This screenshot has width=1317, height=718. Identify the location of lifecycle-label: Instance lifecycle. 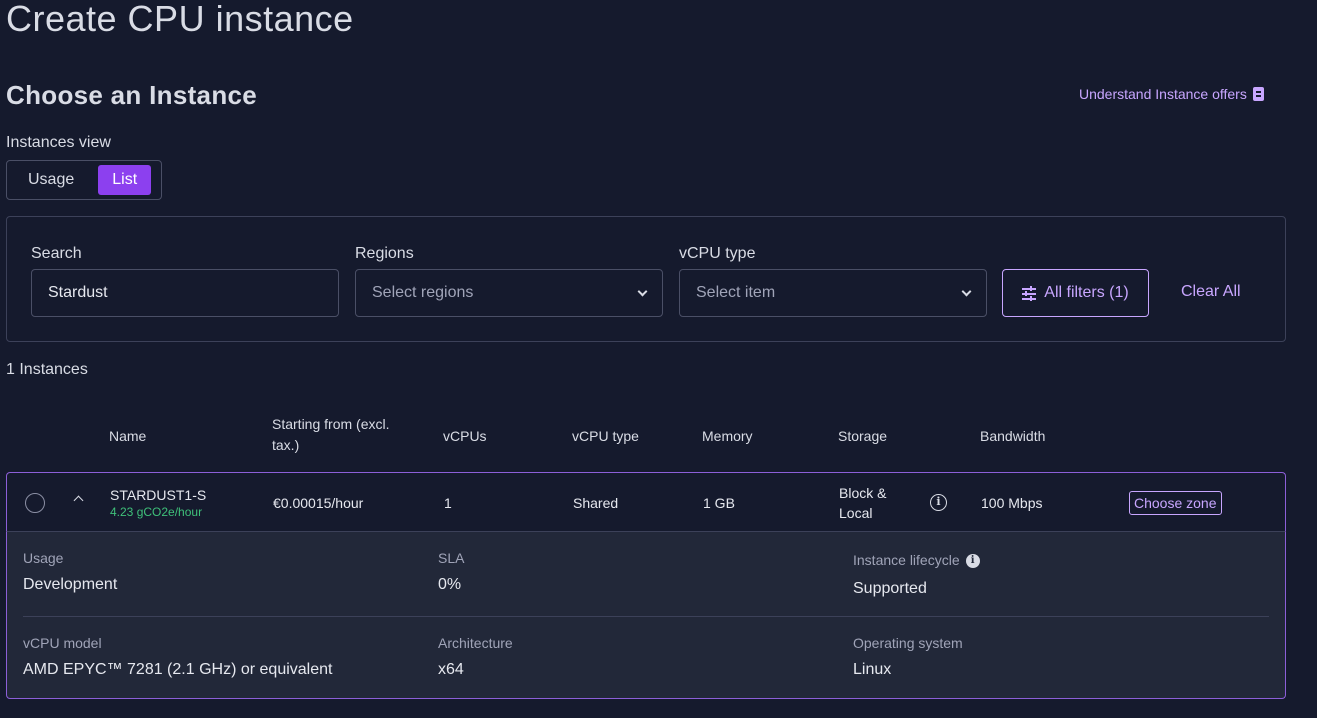
(906, 560).